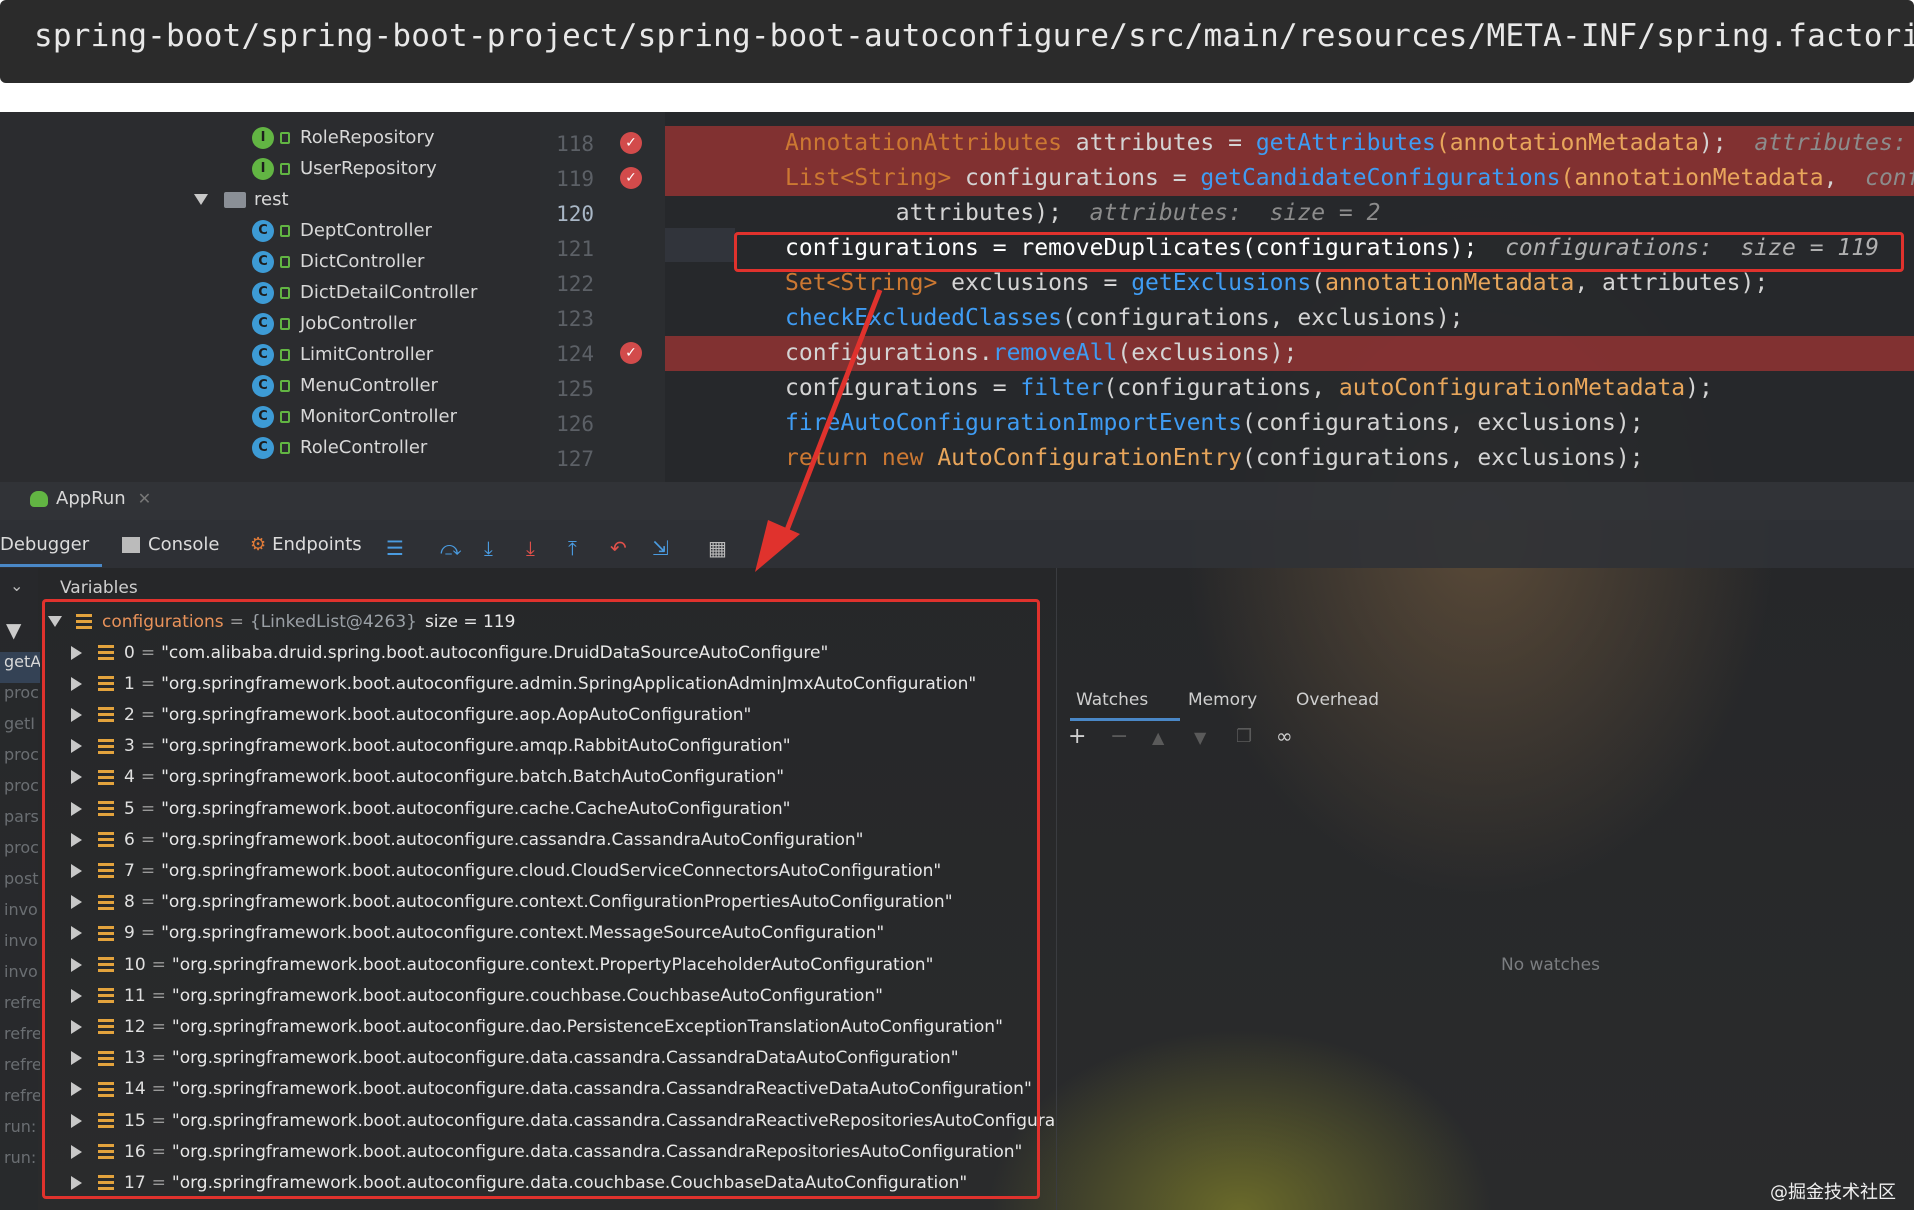 The height and width of the screenshot is (1210, 1914). Describe the element at coordinates (51, 565) in the screenshot. I see `active-tab-underline` at that location.